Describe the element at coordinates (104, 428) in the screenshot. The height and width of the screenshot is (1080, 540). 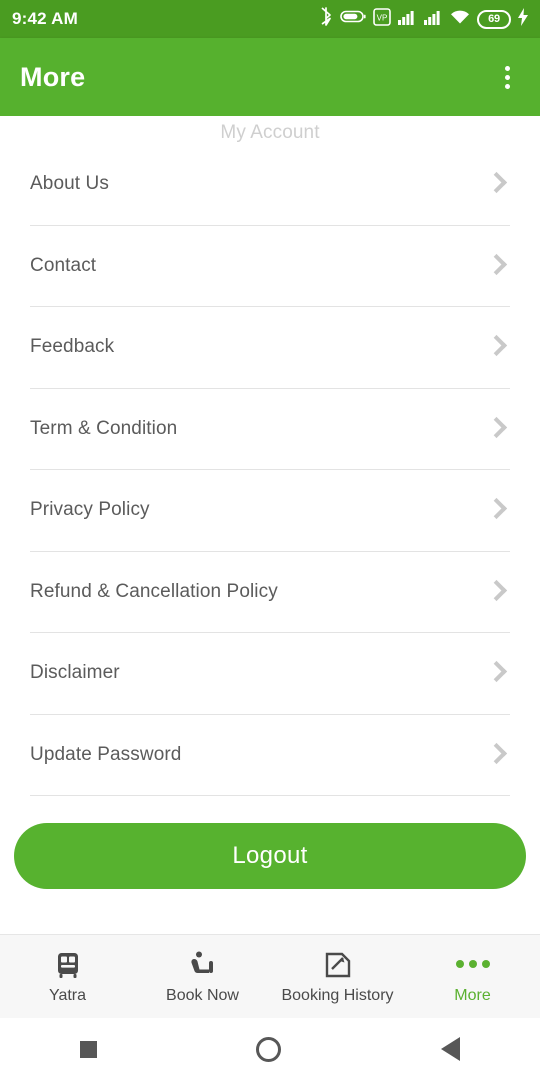
I see `menu-item-label: Term & Condition` at that location.